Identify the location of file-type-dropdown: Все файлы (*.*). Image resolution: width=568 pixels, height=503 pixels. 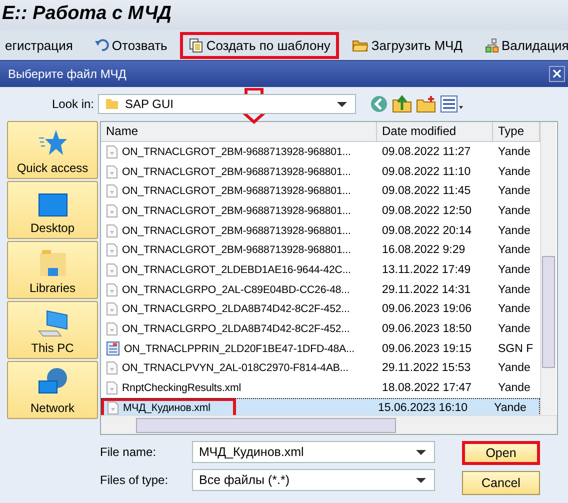
(313, 480).